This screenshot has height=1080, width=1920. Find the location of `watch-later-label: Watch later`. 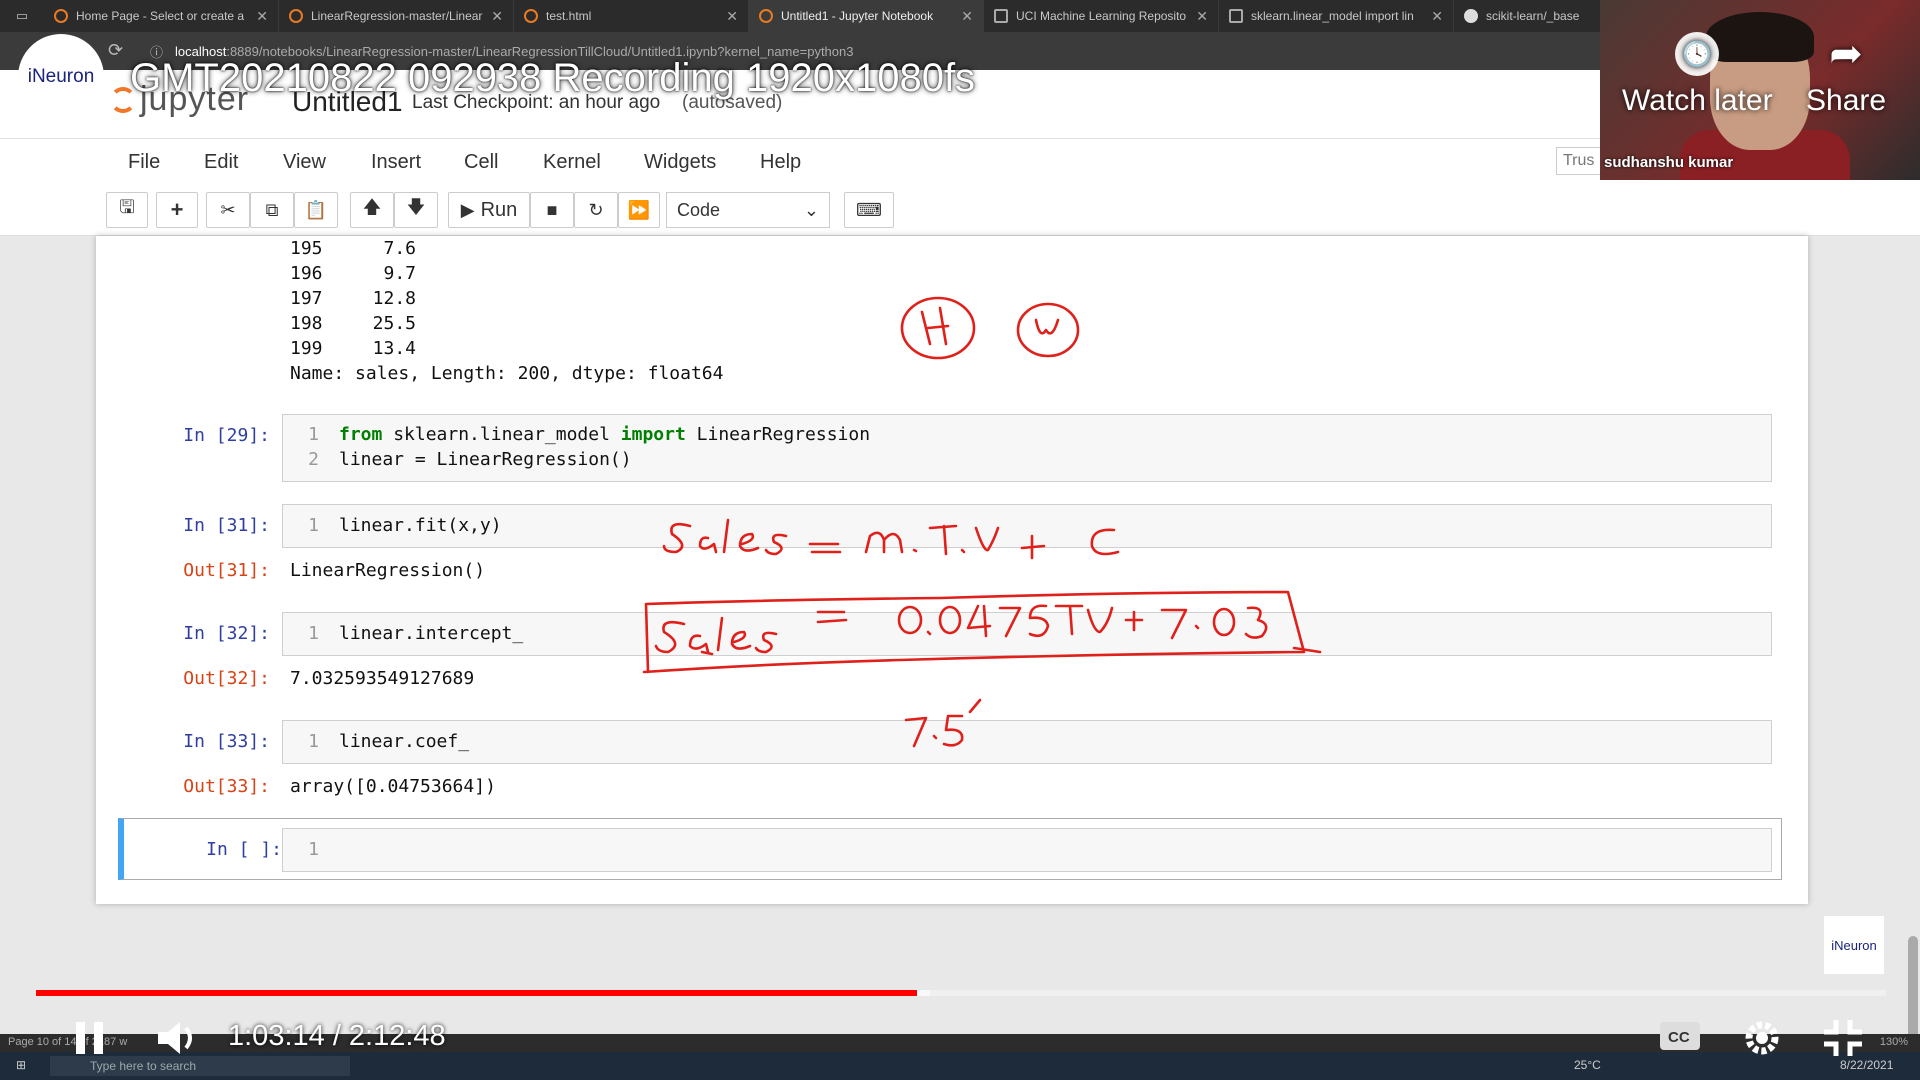

watch-later-label: Watch later is located at coordinates (1697, 100).